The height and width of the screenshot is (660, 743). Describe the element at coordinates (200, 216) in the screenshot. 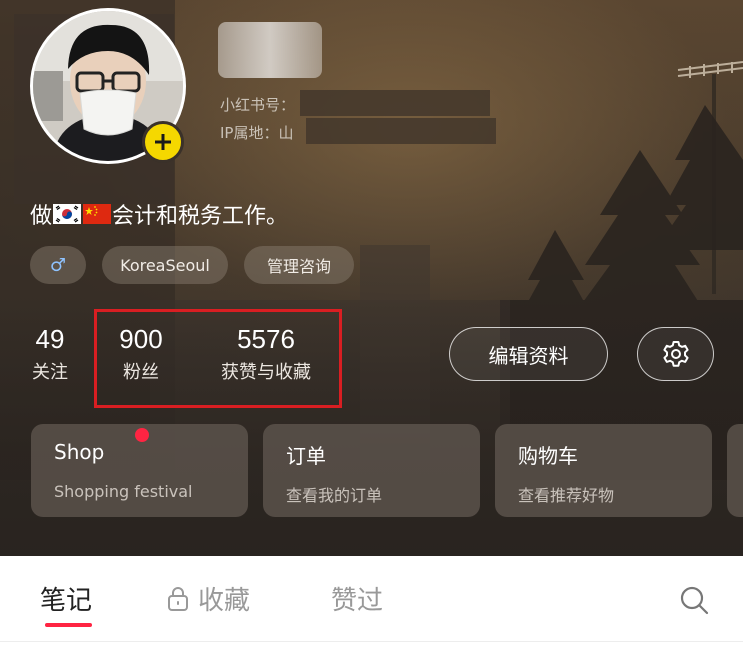

I see `bio-suffix: 会计和税务工作。` at that location.